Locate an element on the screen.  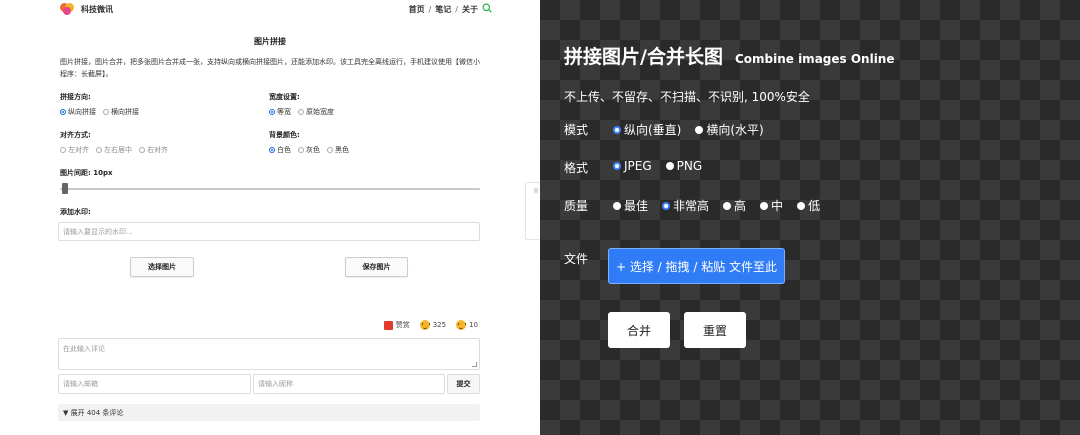
mode-horizontal-option: 横向(水平) is located at coordinates (729, 129).